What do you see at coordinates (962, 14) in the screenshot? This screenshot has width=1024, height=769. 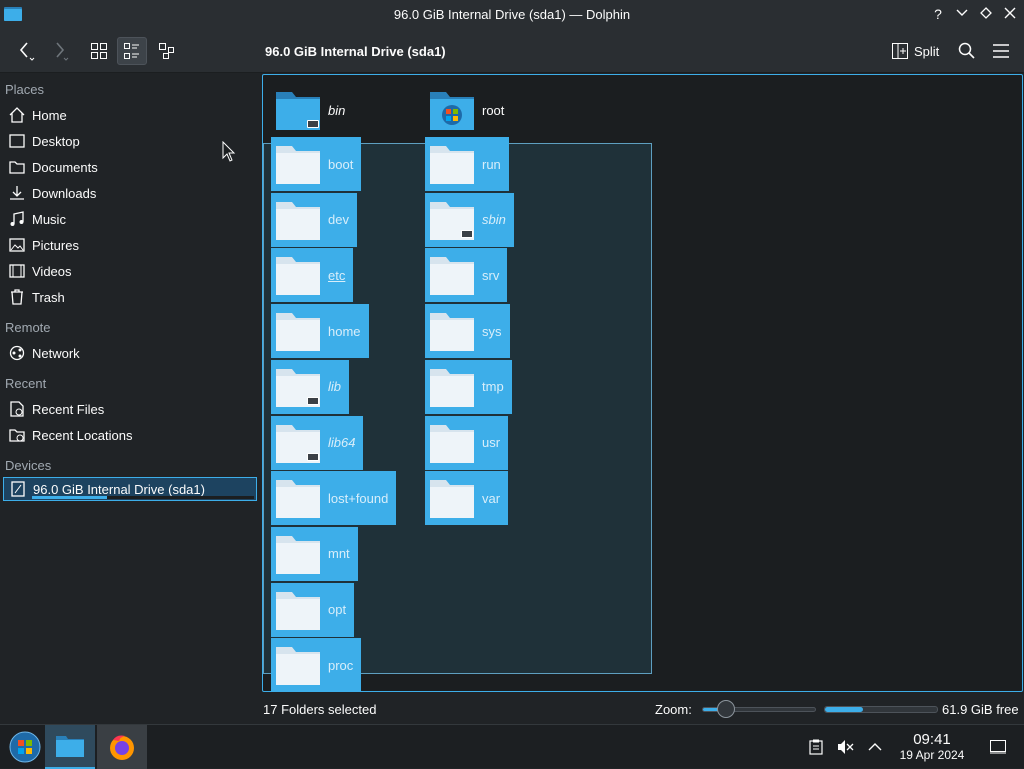 I see `minimize-button` at bounding box center [962, 14].